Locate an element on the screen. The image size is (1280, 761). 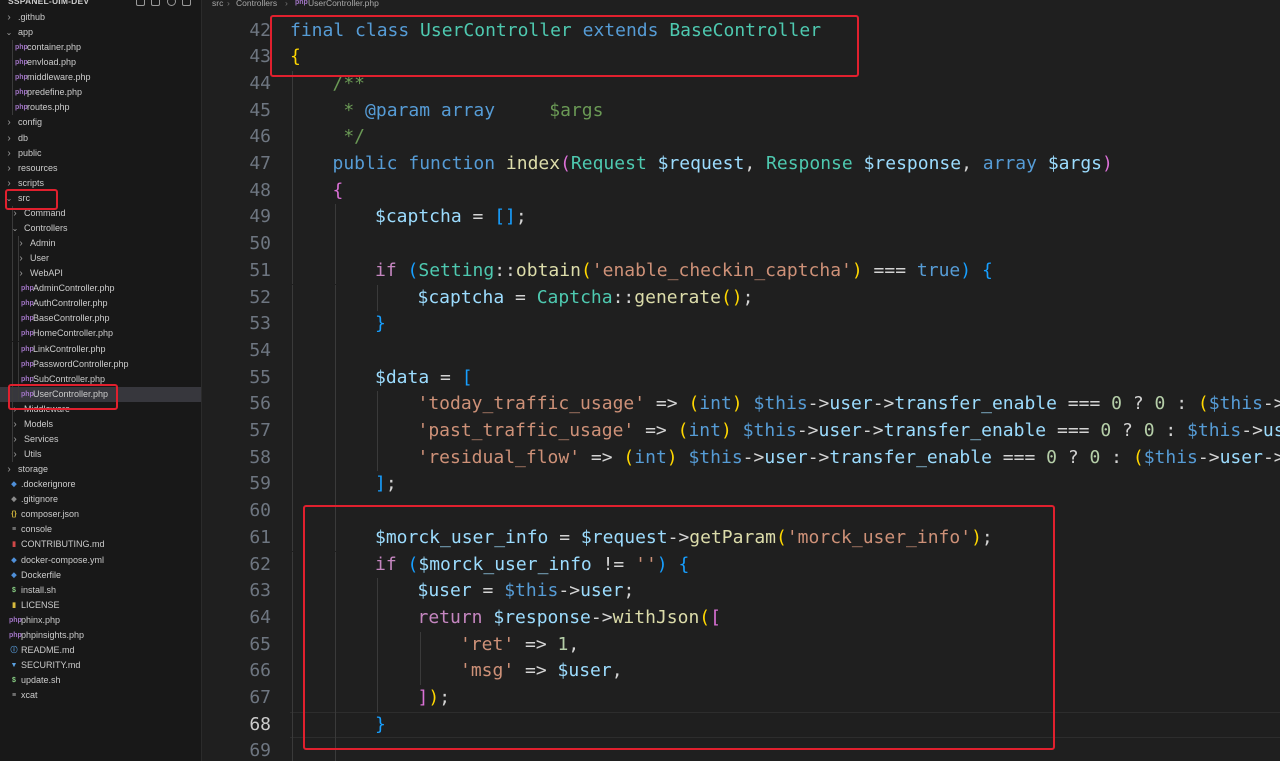
file-item: php LinkController.php is located at coordinates (100, 349).